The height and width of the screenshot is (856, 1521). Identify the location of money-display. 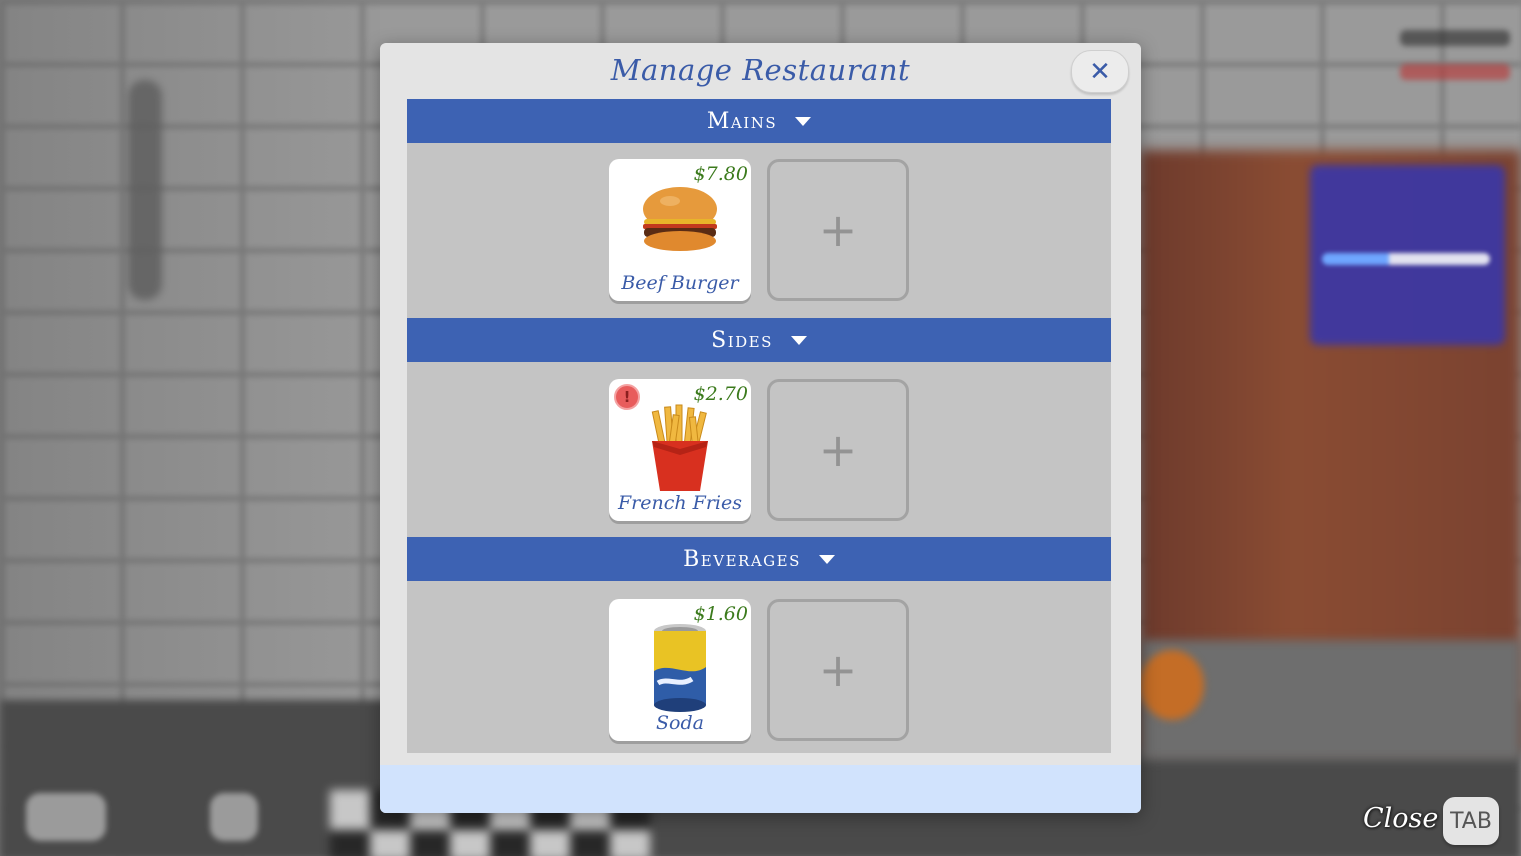
(1455, 70).